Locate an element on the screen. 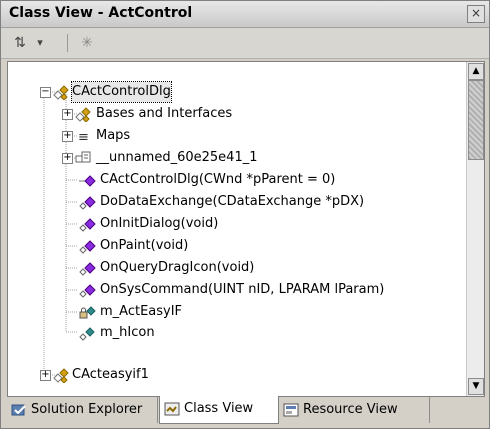  sort-icon: ⇅ is located at coordinates (20, 43).